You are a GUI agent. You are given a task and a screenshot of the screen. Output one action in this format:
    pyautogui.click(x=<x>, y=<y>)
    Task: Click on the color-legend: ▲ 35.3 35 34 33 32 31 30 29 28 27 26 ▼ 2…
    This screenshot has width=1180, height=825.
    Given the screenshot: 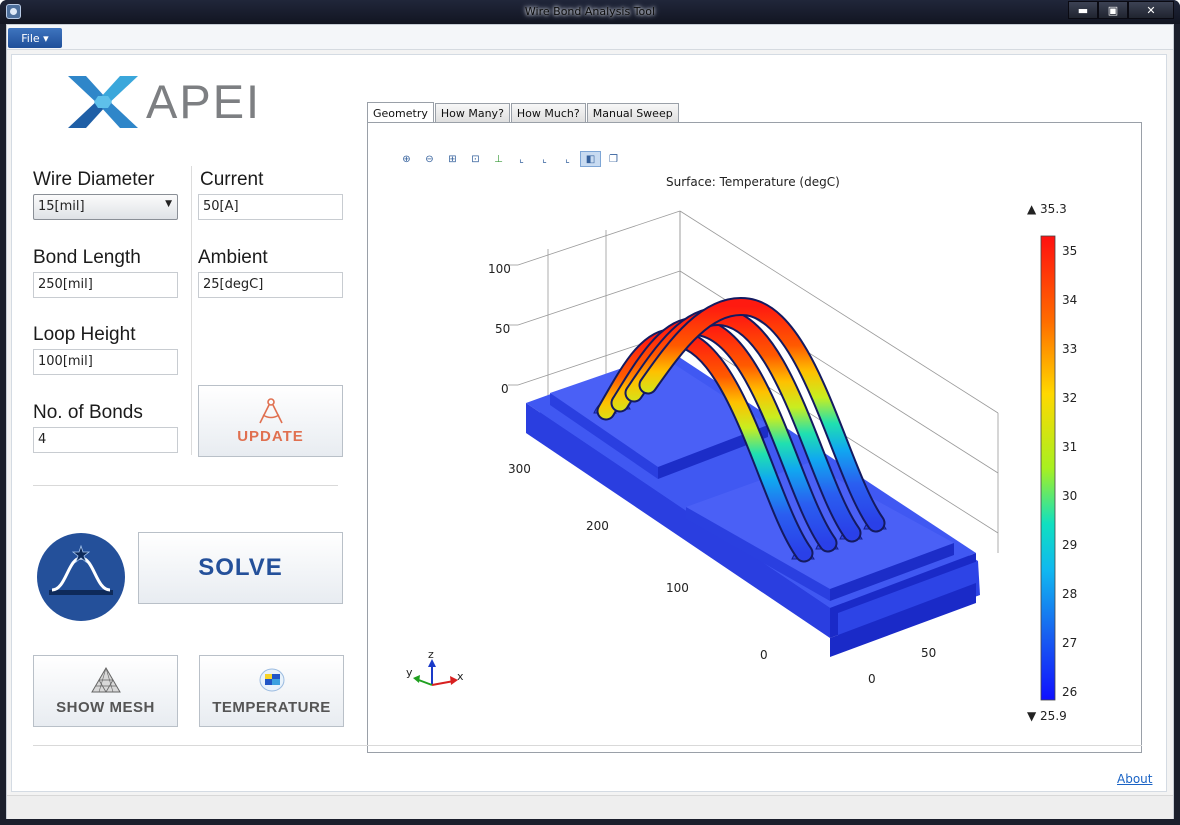 What is the action you would take?
    pyautogui.click(x=1052, y=462)
    